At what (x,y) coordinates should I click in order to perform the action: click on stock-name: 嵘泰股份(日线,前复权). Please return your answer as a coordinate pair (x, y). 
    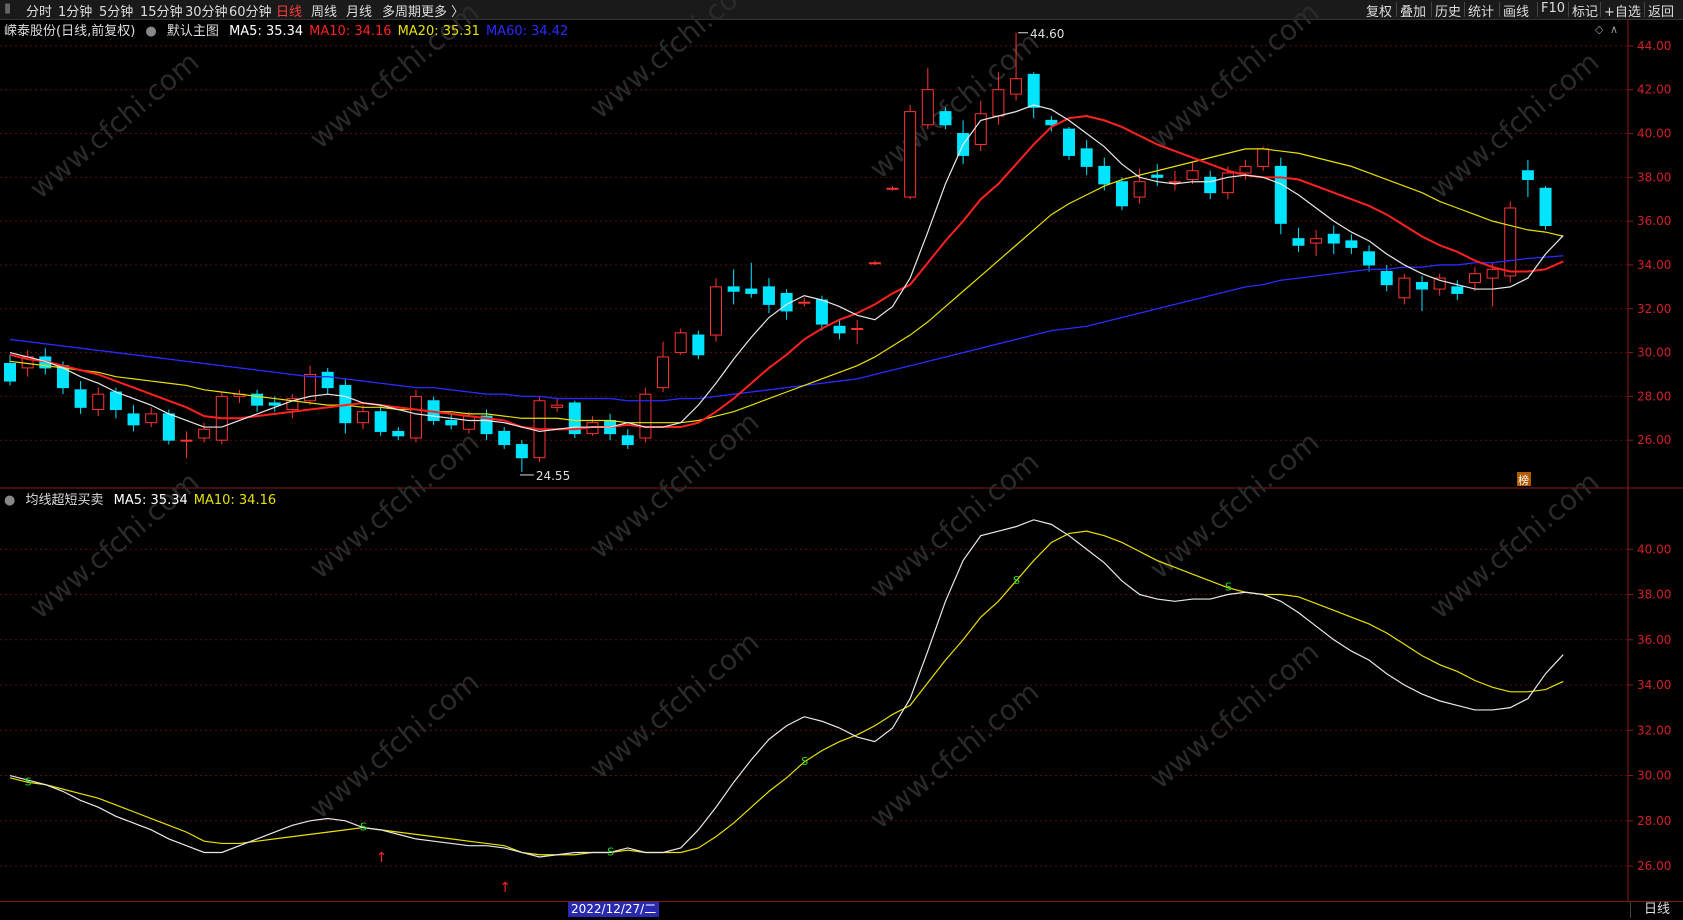
    Looking at the image, I should click on (69, 31).